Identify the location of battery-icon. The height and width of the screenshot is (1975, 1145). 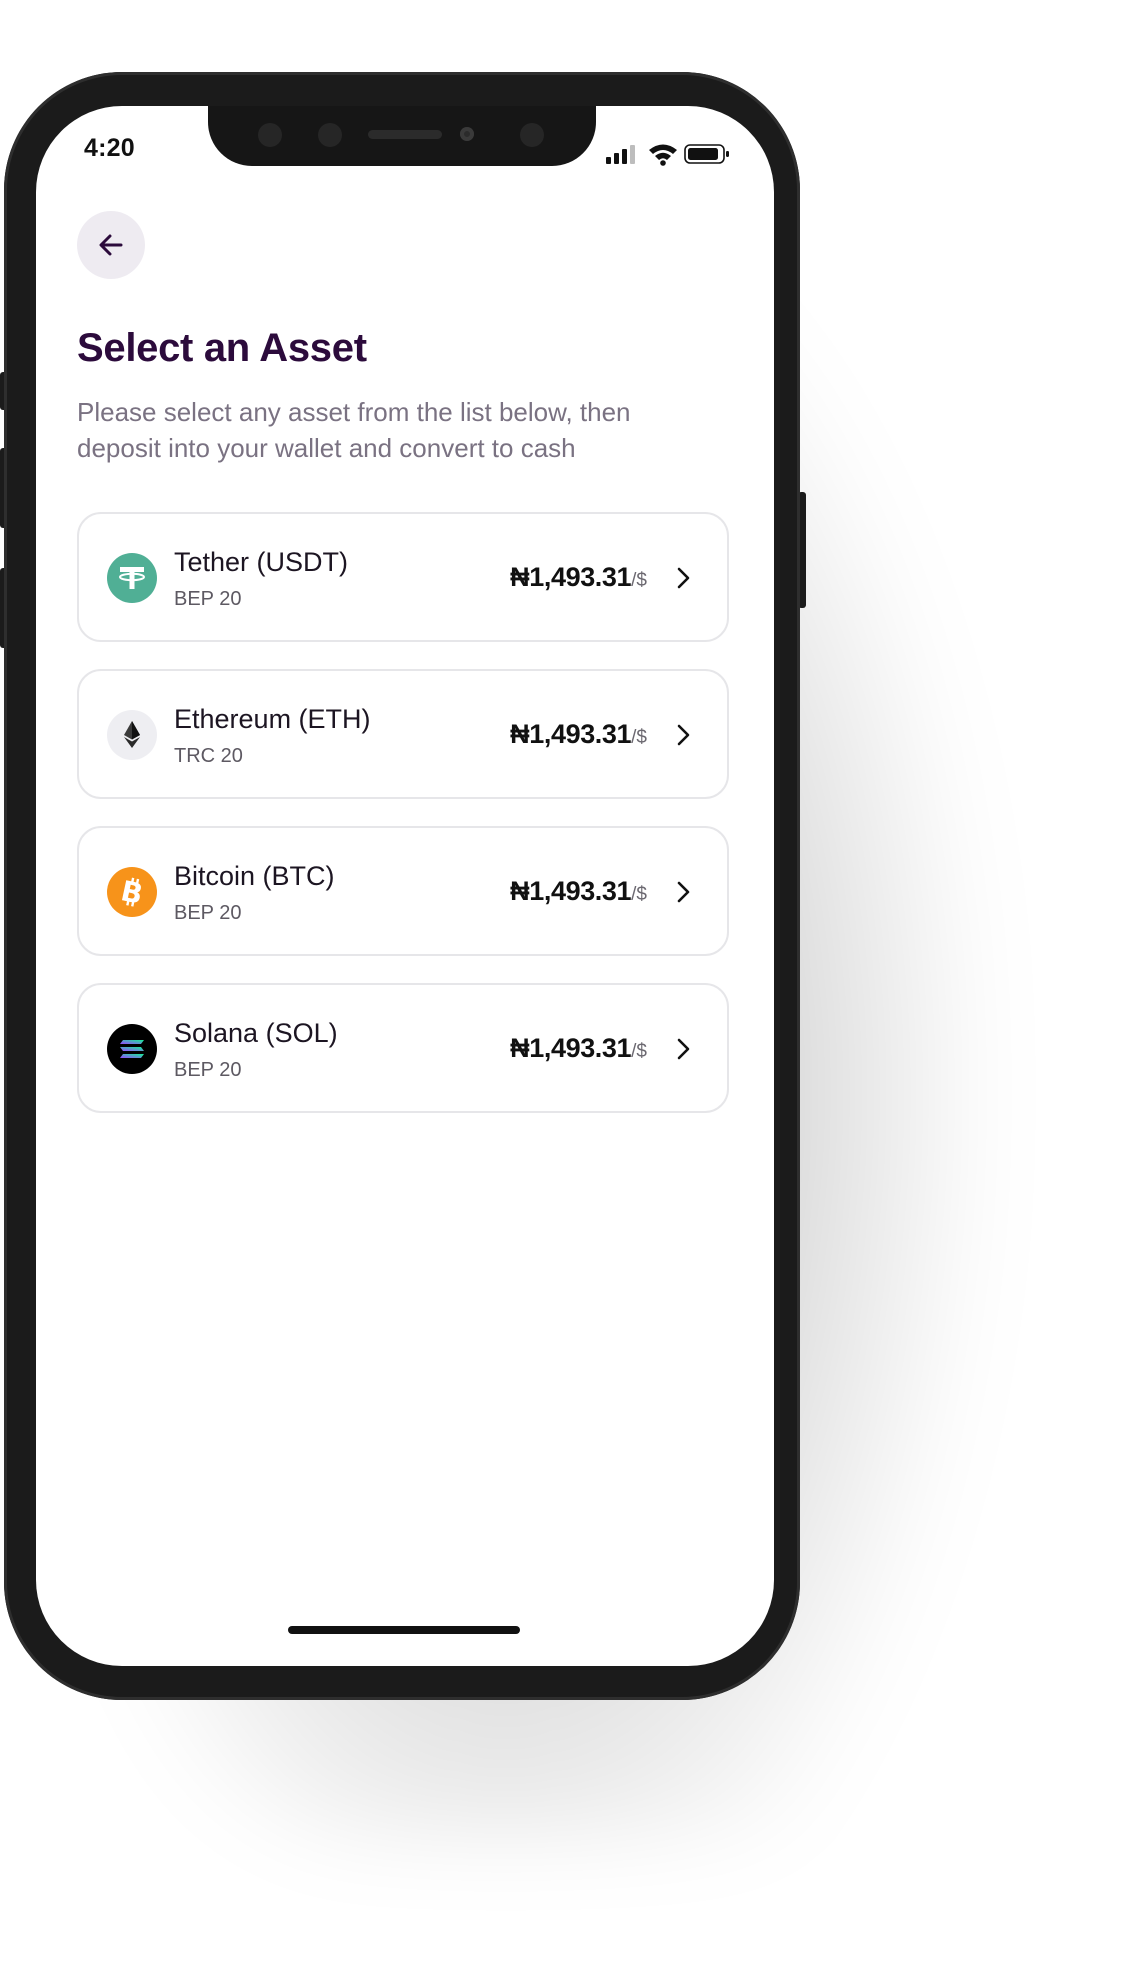
(706, 154).